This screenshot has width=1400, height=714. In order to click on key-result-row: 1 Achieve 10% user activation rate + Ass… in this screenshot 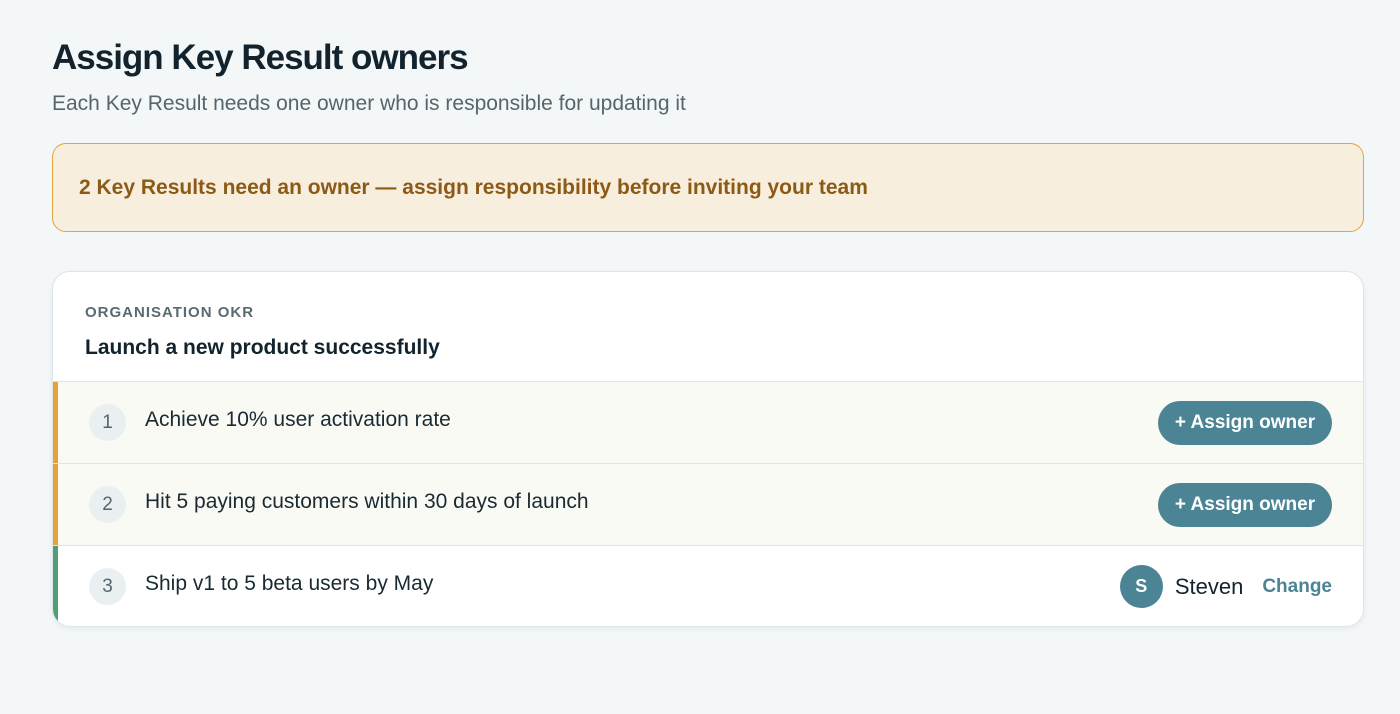, I will do `click(708, 423)`.